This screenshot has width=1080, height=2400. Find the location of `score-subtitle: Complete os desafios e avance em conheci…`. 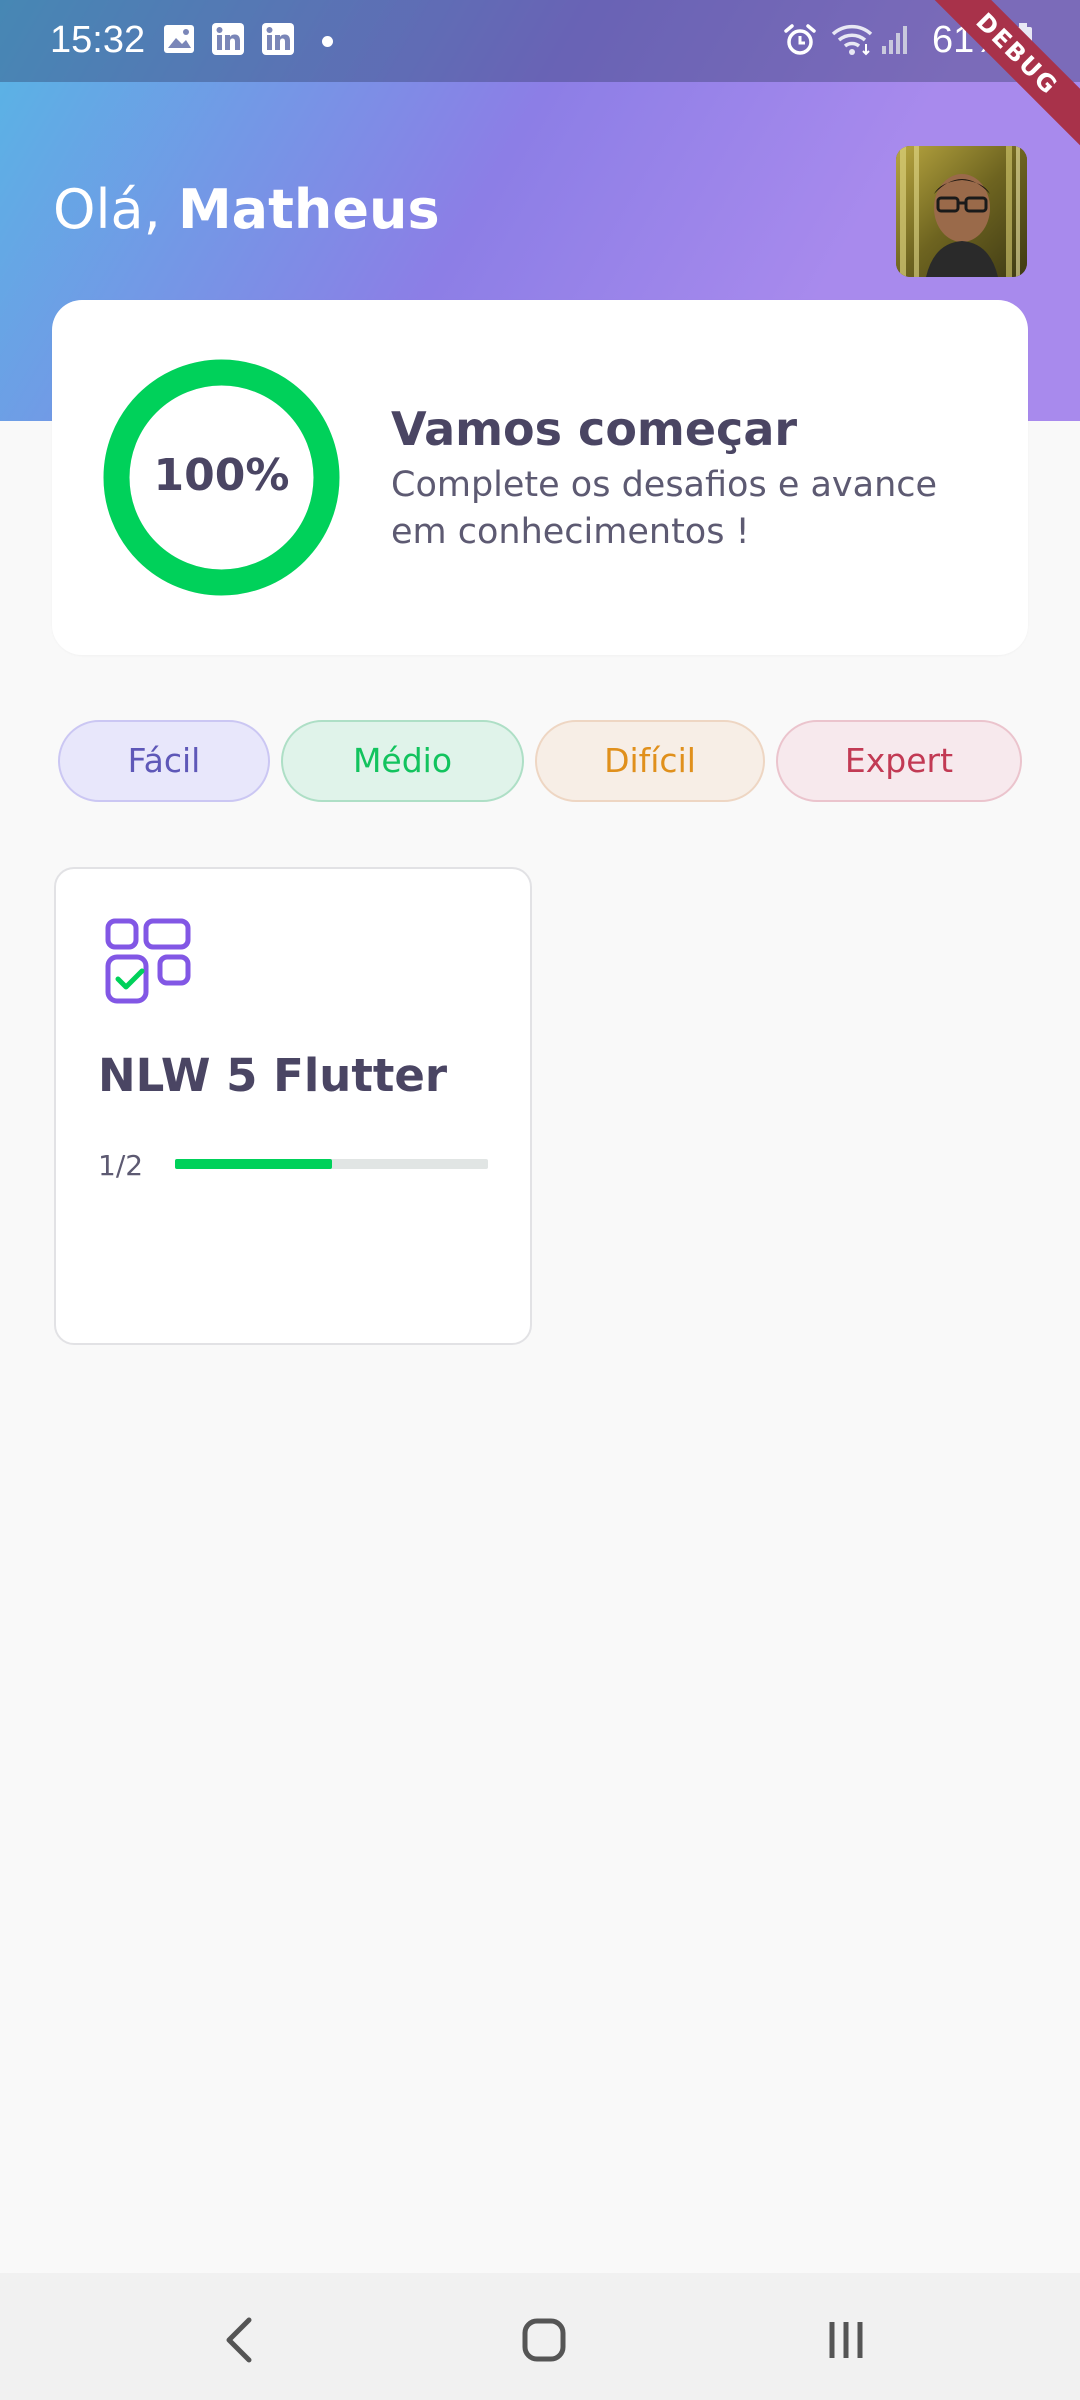

score-subtitle: Complete os desafios e avance em conheci… is located at coordinates (664, 508).